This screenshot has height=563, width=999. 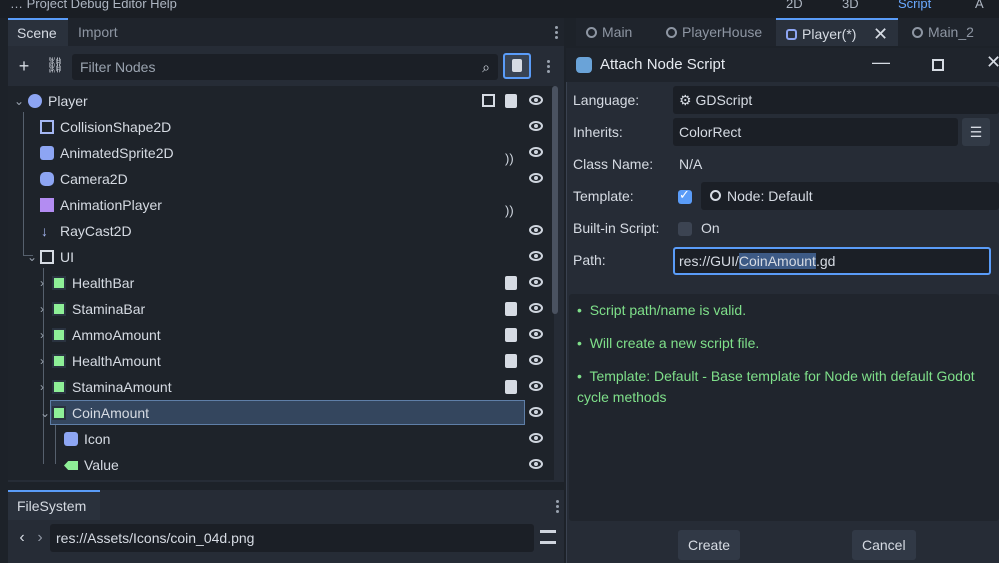 I want to click on tree-row-coinamount: ⌄ CoinAmount, so click(x=281, y=413).